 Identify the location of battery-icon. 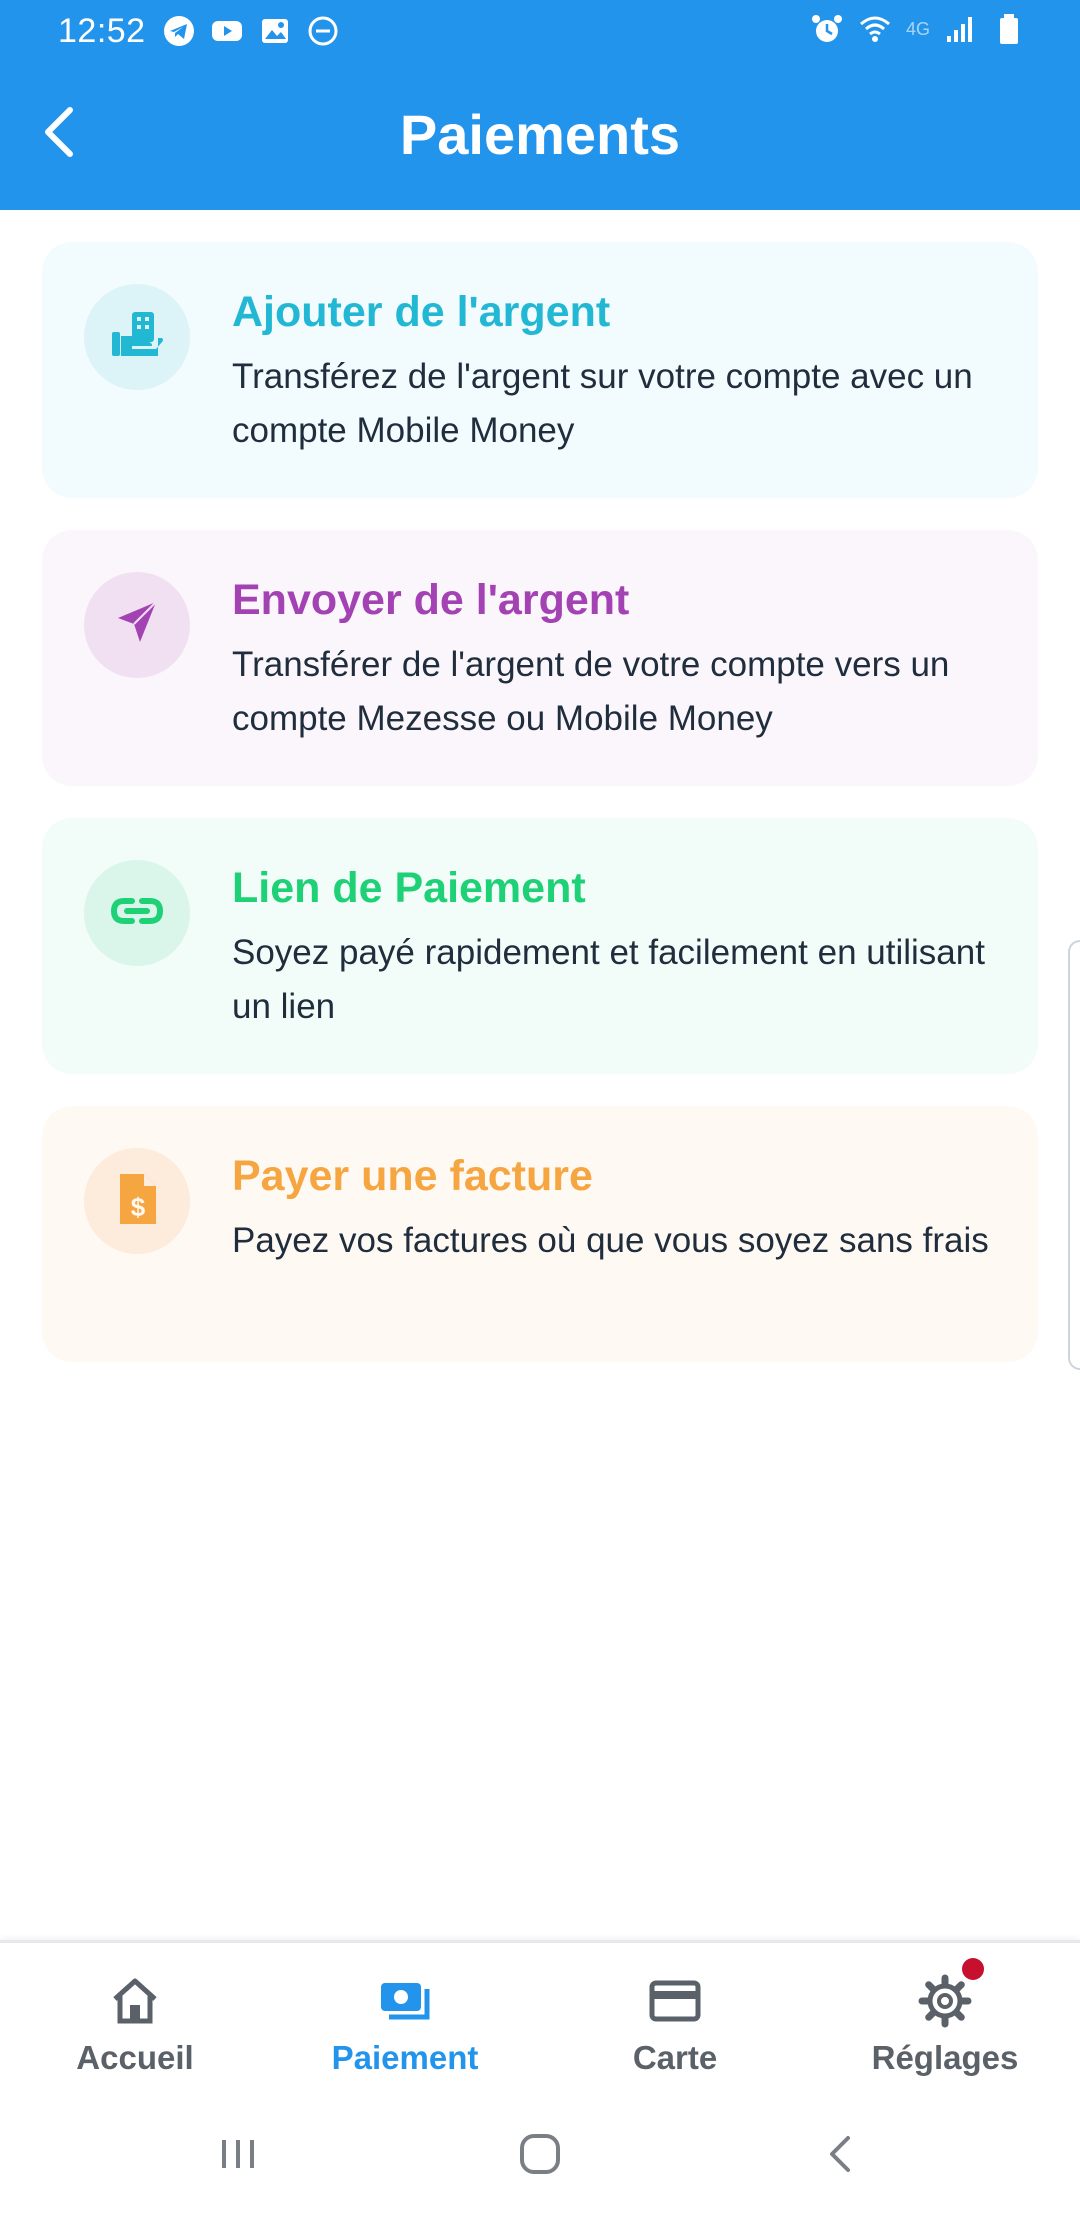
(1009, 29).